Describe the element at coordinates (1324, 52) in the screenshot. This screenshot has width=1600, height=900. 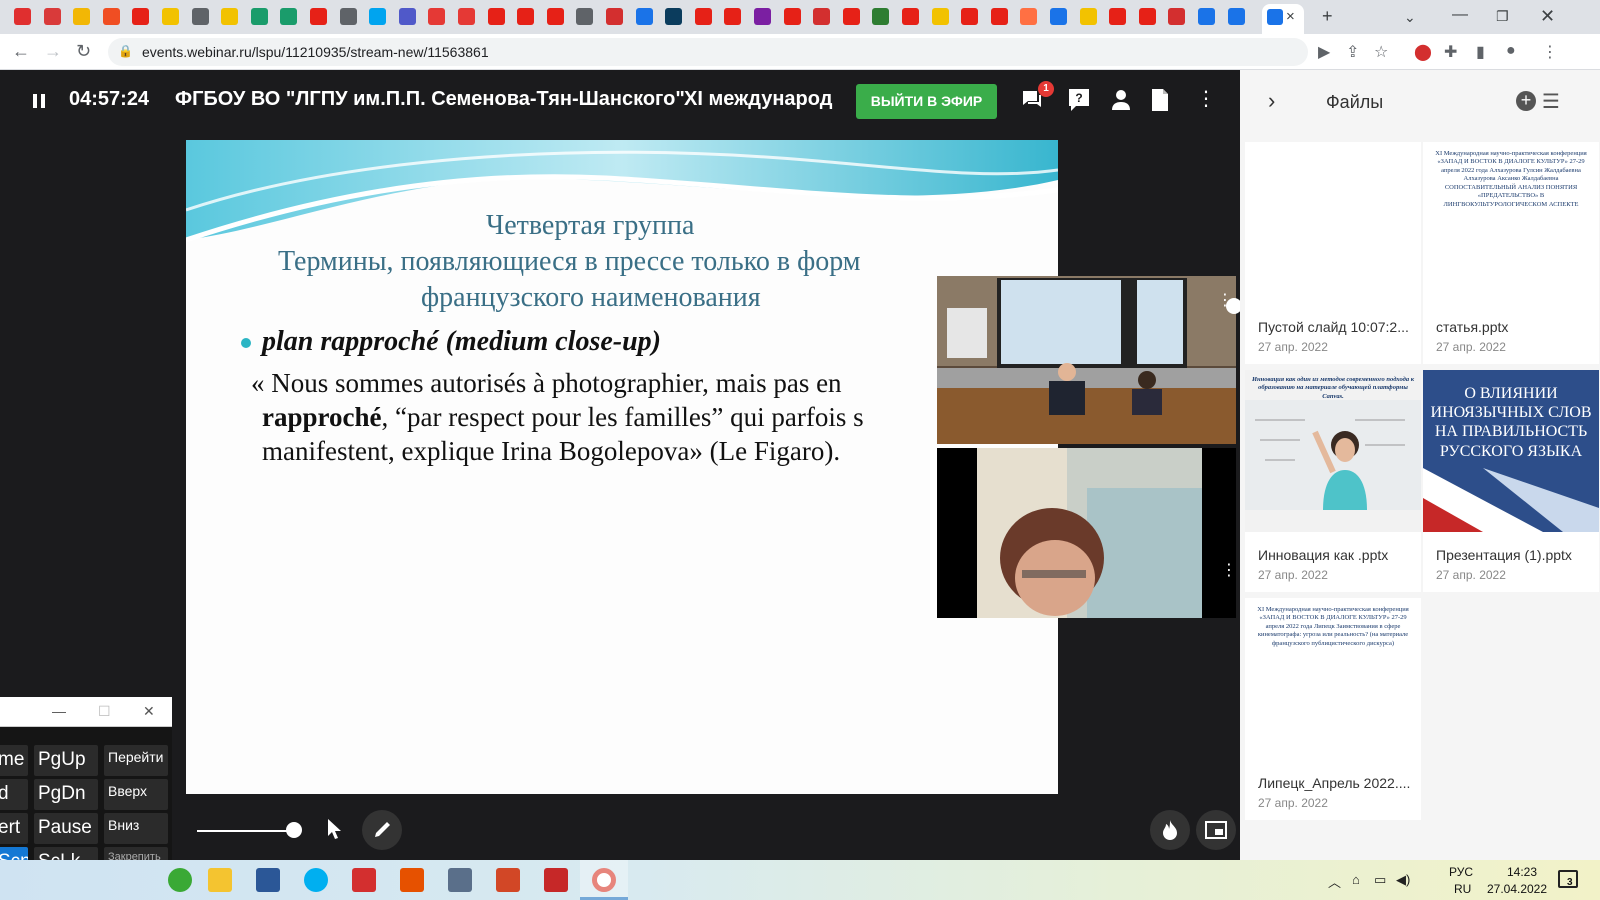
I see `camera-blocked-icon: ▶` at that location.